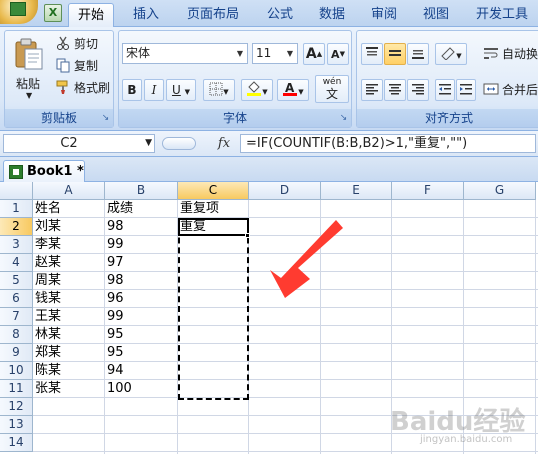  I want to click on increase-indent-button, so click(466, 90).